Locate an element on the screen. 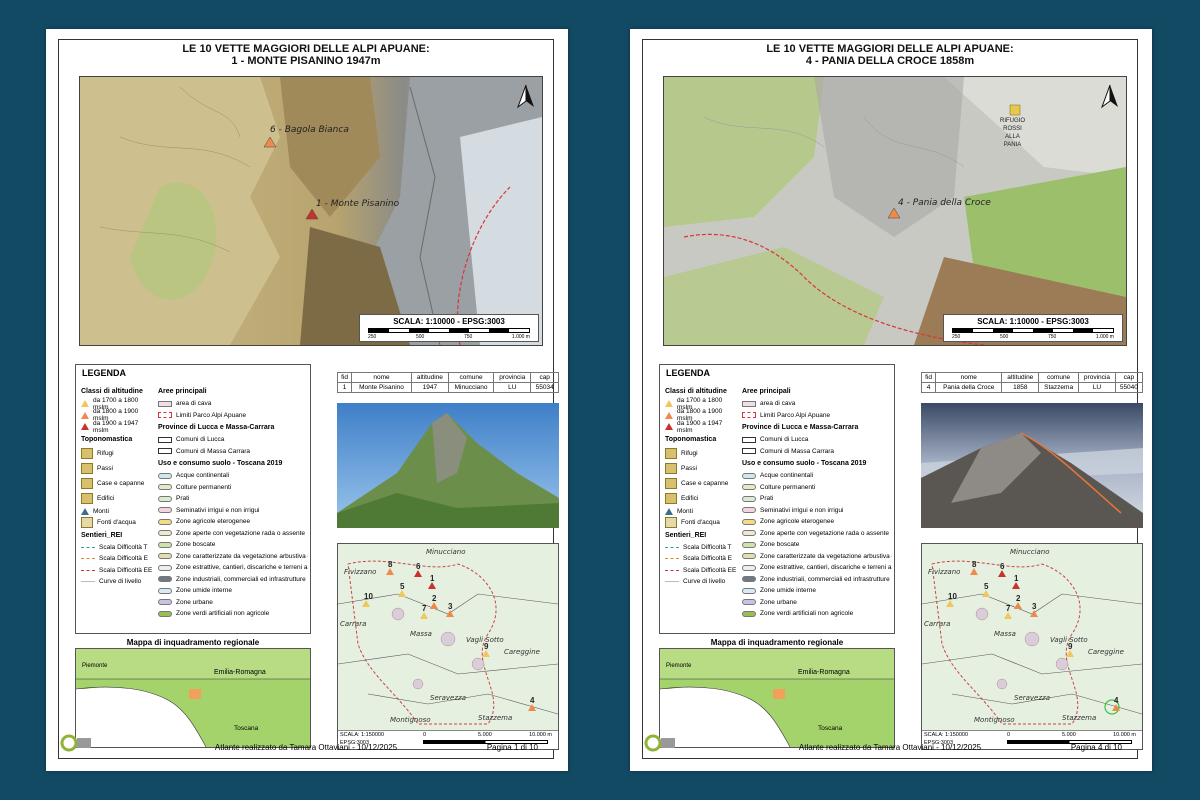 Image resolution: width=1200 pixels, height=800 pixels. north-arrow-icon is located at coordinates (525, 96).